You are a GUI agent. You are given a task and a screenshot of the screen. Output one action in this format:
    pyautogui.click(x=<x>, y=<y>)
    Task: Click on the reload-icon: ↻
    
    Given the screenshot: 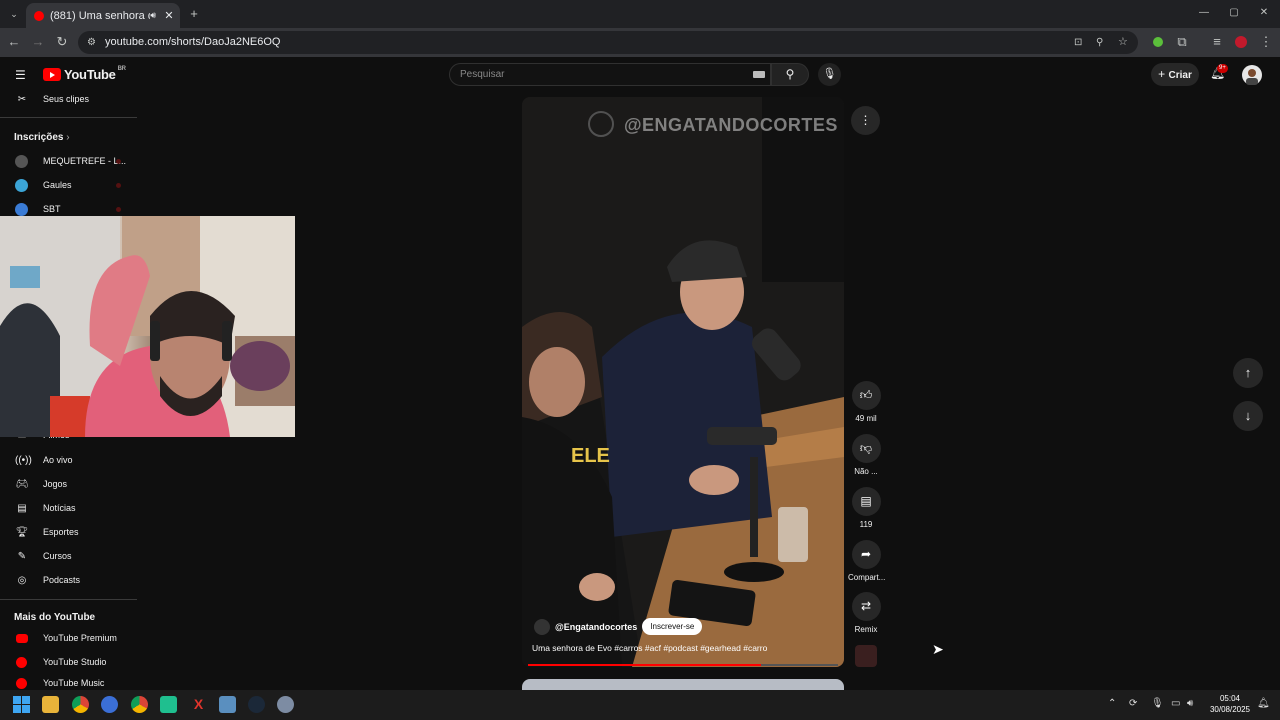 What is the action you would take?
    pyautogui.click(x=62, y=42)
    